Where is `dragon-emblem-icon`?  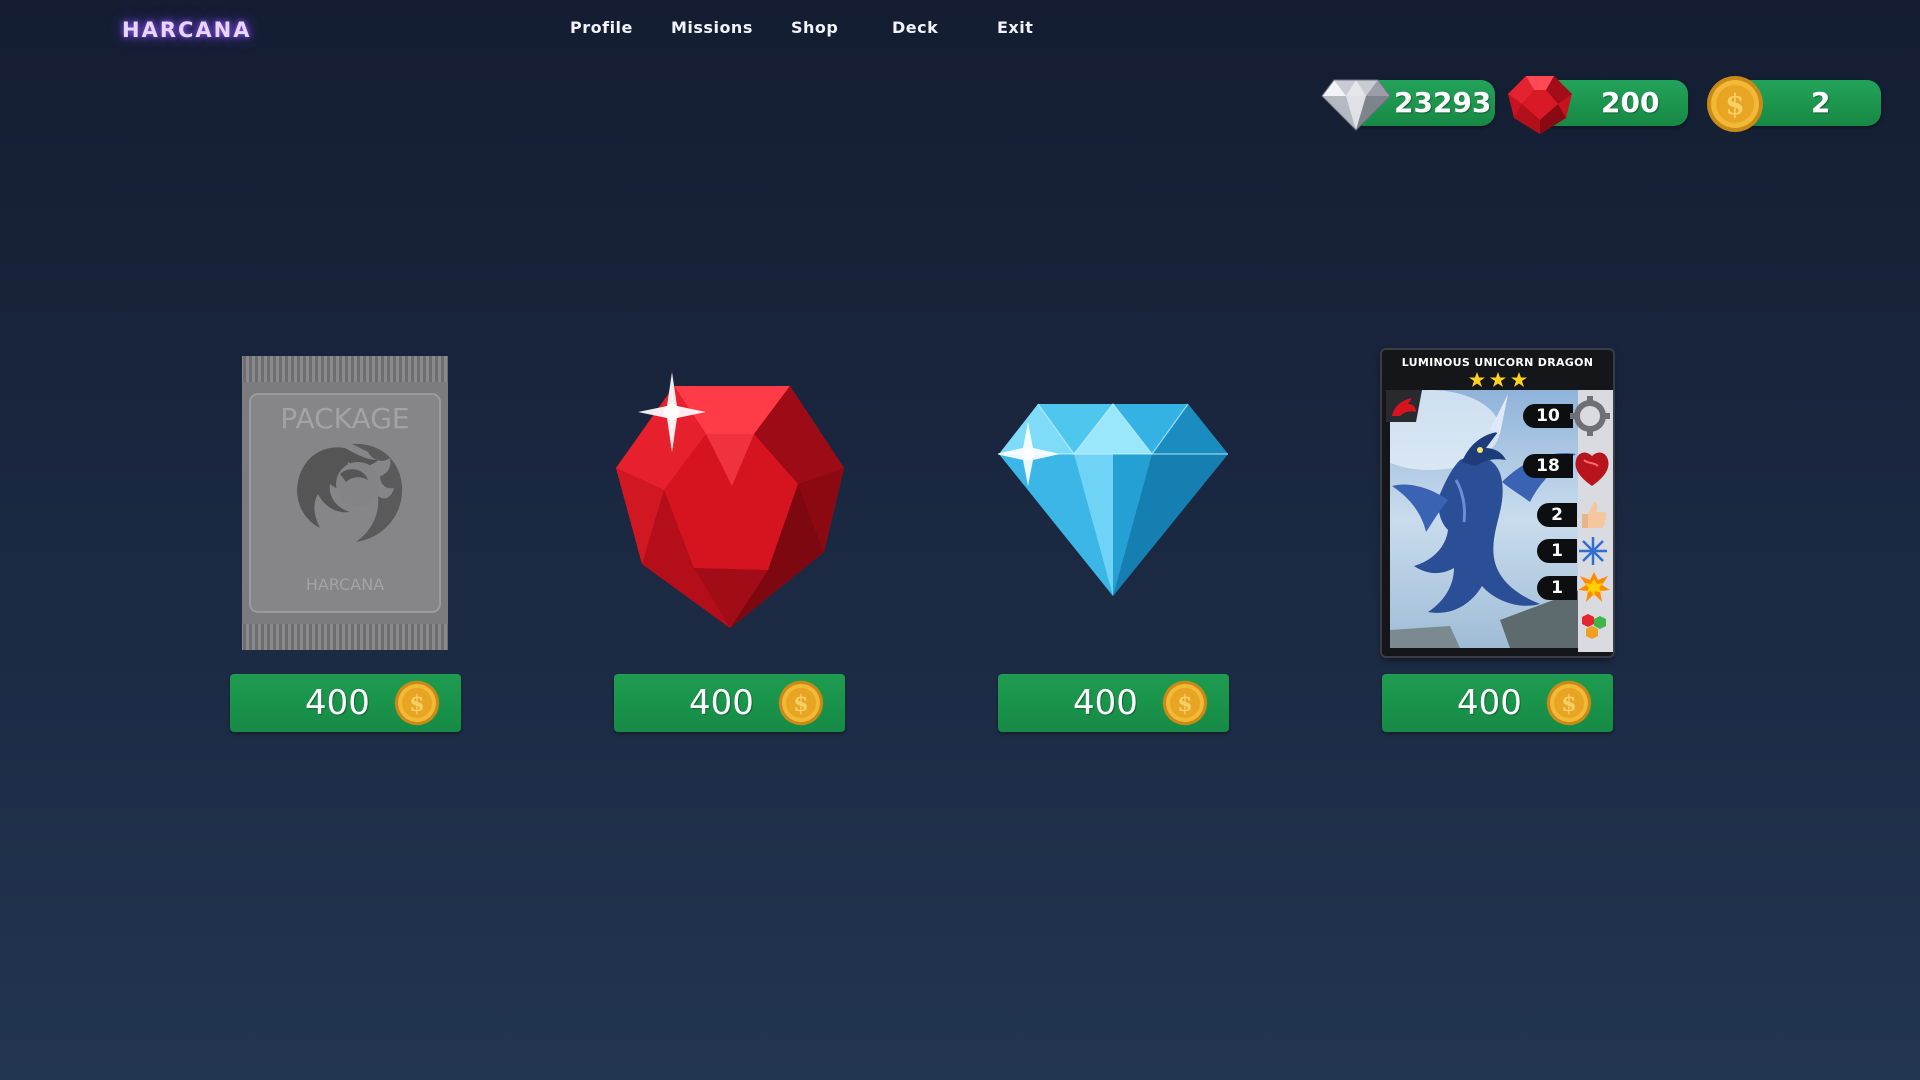 dragon-emblem-icon is located at coordinates (1404, 406).